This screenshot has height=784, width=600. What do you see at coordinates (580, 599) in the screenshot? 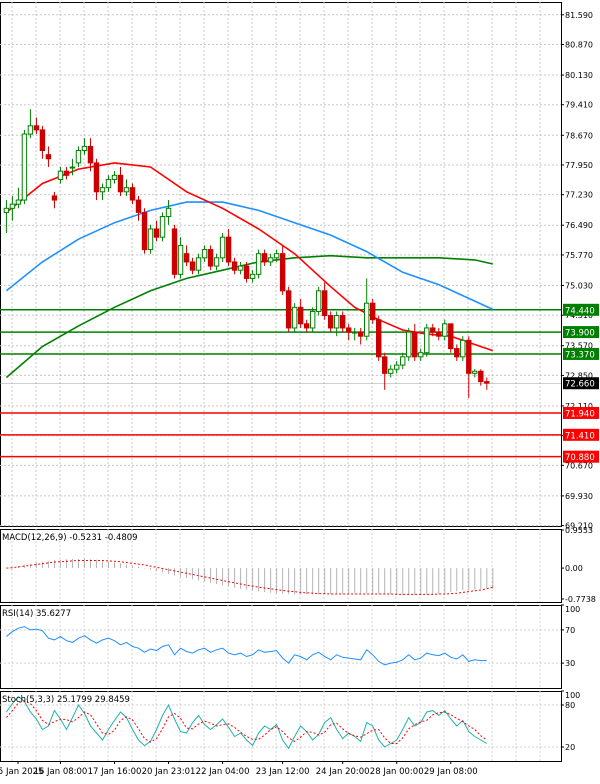
I see `macd-y-tick-label: -0.7738` at bounding box center [580, 599].